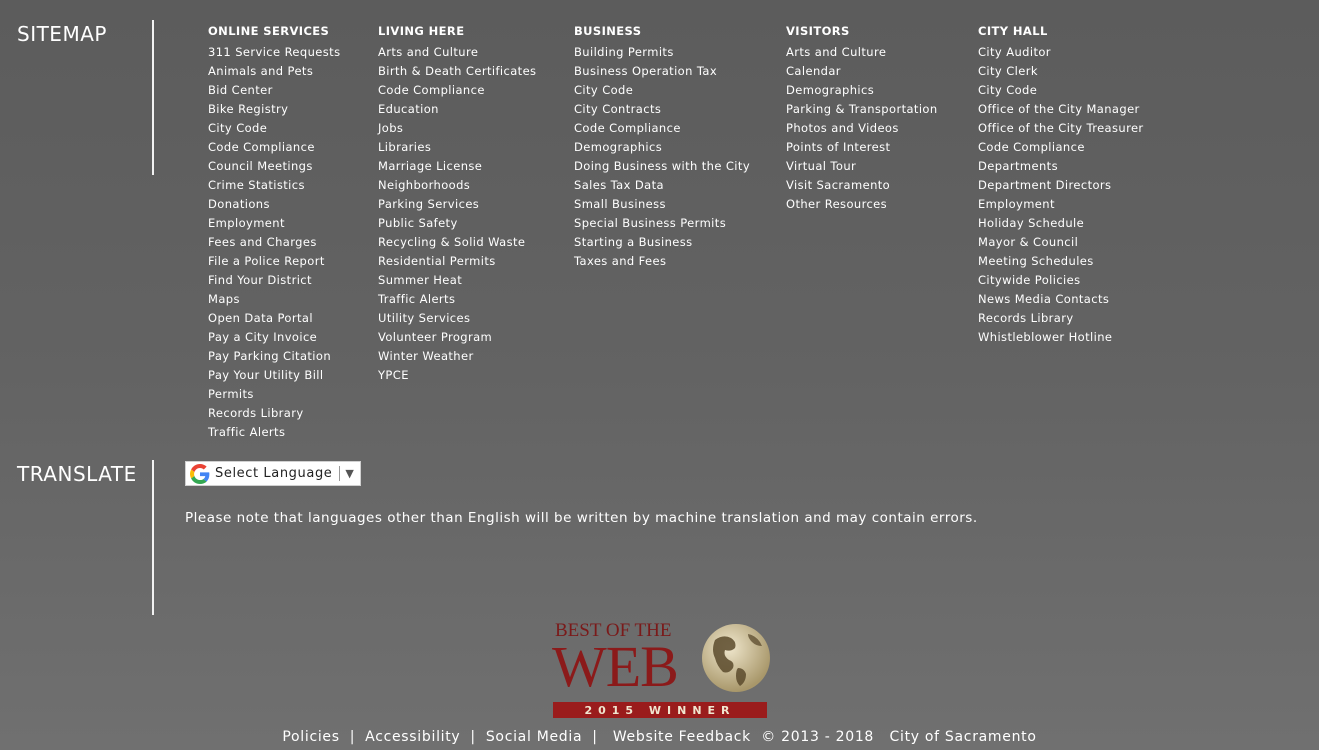  What do you see at coordinates (650, 223) in the screenshot?
I see `sitemap-link: Special Business Permits` at bounding box center [650, 223].